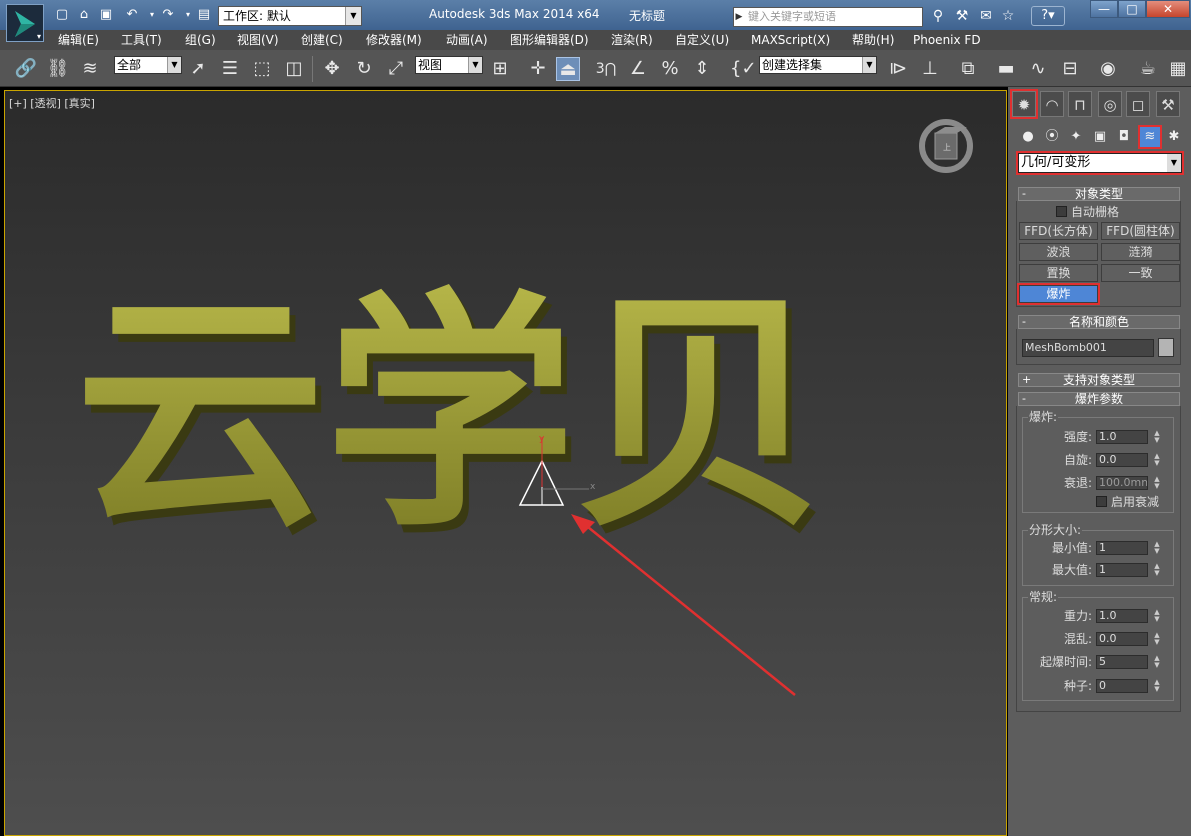 This screenshot has height=836, width=1191. I want to click on scale-icon: ⤢, so click(396, 69).